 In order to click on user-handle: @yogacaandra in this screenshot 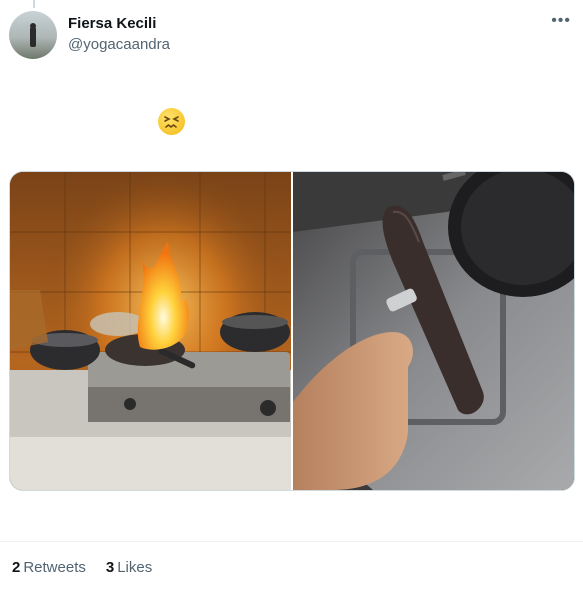, I will do `click(119, 44)`.